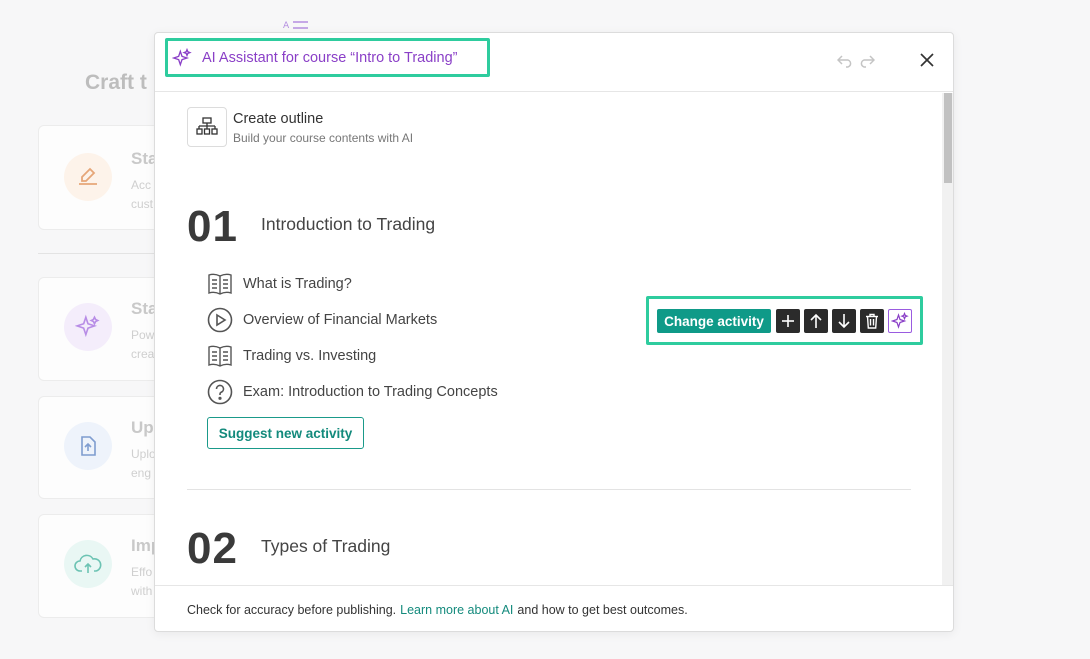 The width and height of the screenshot is (1090, 659). What do you see at coordinates (340, 320) in the screenshot?
I see `activity-label: Overview of Financial Markets` at bounding box center [340, 320].